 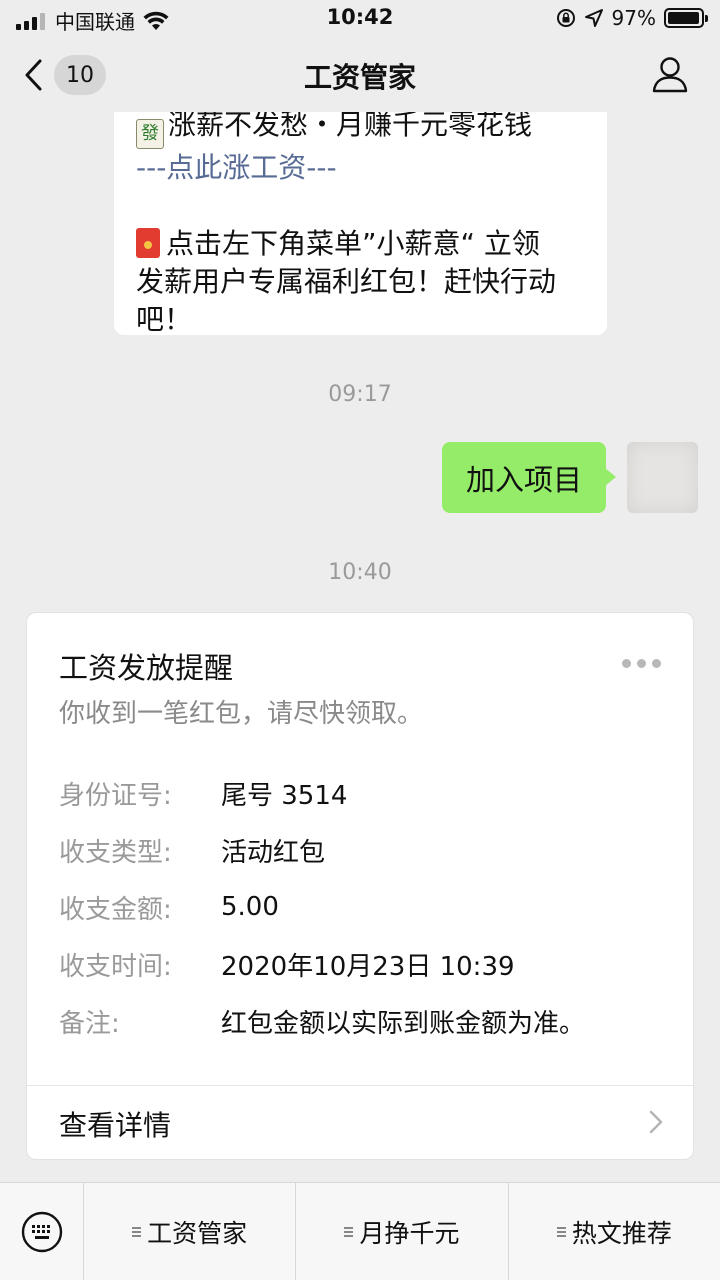 I want to click on battery-fill, so click(x=684, y=18).